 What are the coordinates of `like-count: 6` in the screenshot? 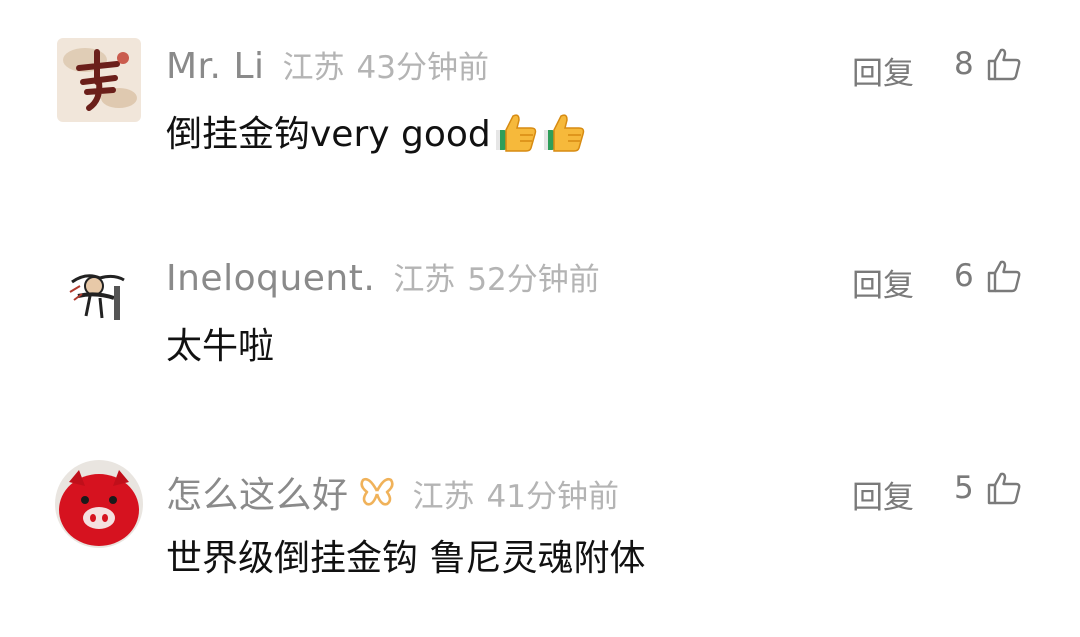 It's located at (964, 276).